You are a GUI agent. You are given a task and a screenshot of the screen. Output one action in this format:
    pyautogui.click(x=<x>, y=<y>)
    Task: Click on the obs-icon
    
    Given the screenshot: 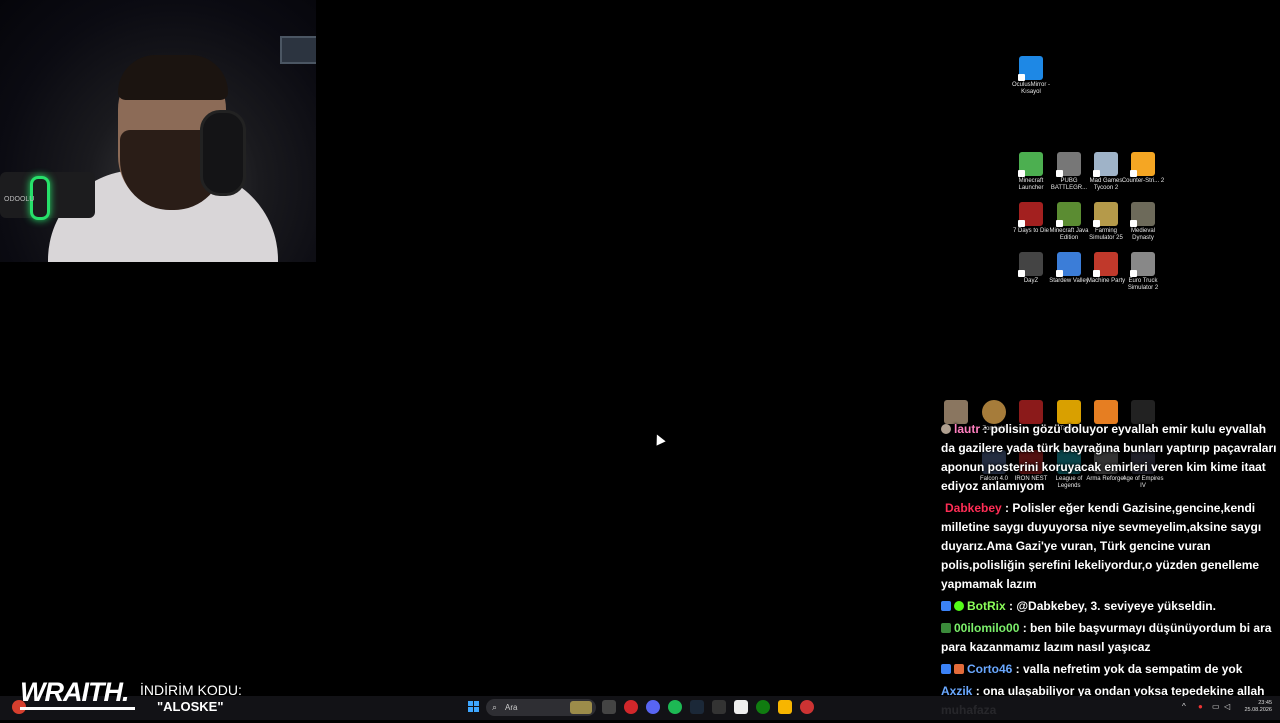 What is the action you would take?
    pyautogui.click(x=807, y=707)
    